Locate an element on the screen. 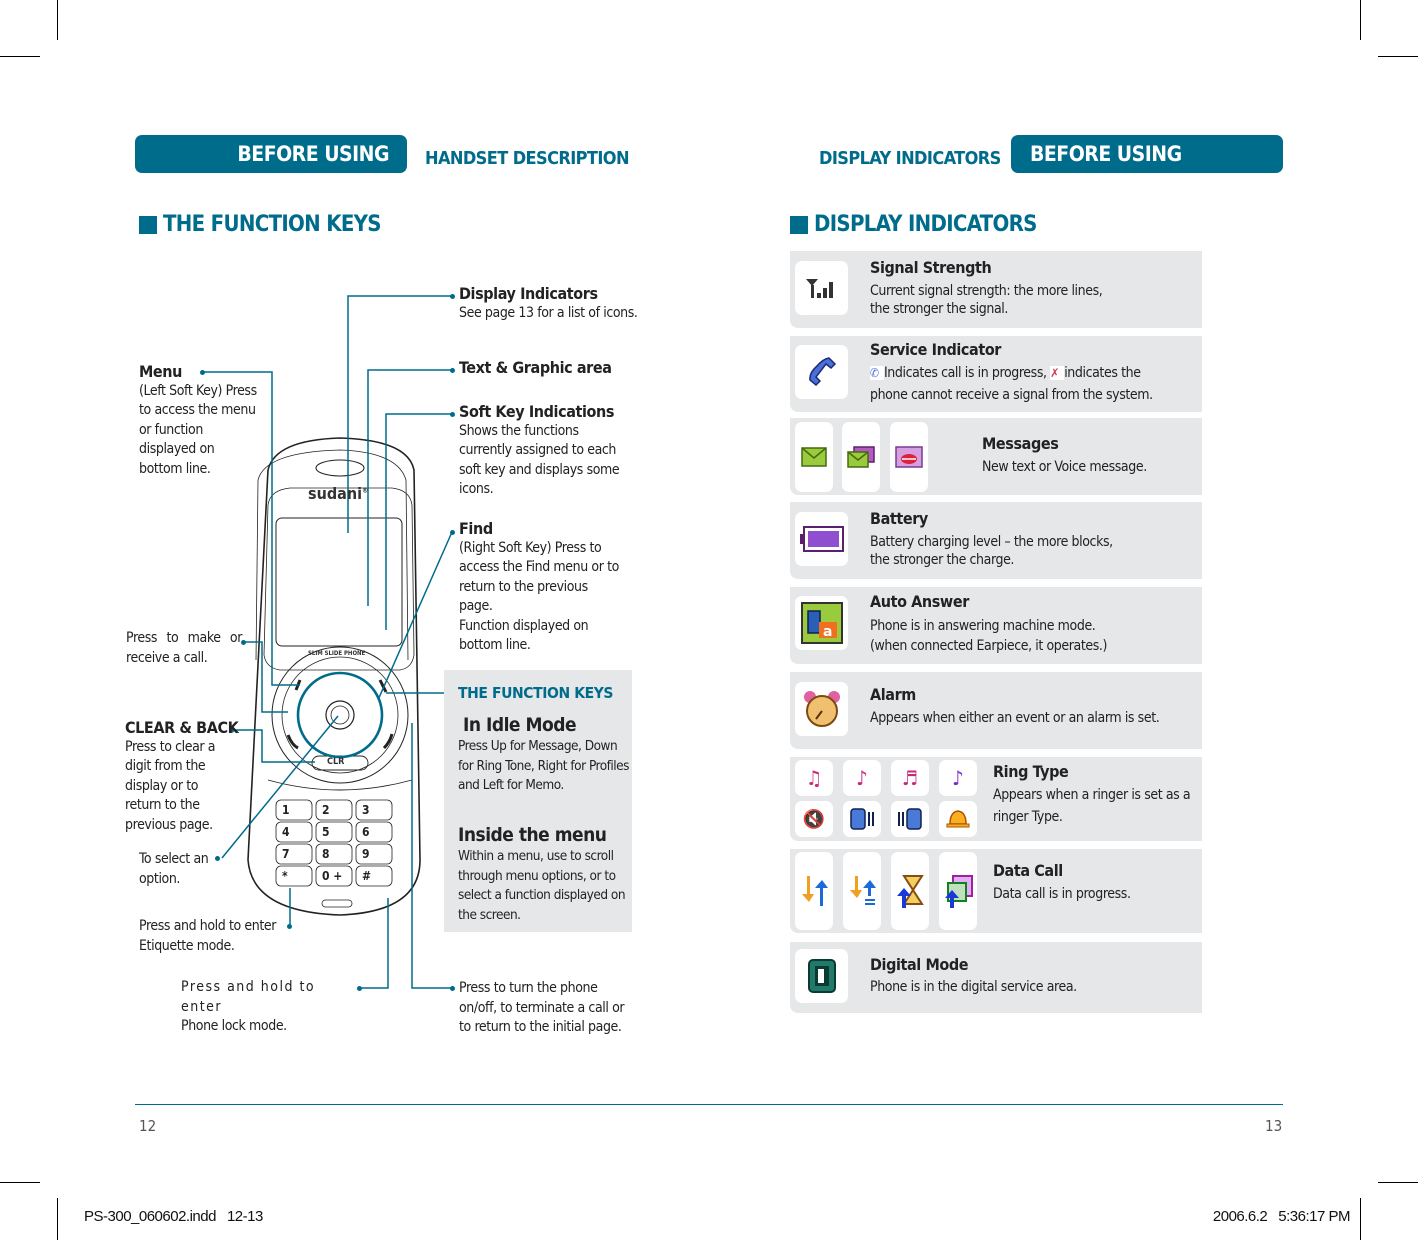 The image size is (1418, 1240). key-4: 4 is located at coordinates (286, 832).